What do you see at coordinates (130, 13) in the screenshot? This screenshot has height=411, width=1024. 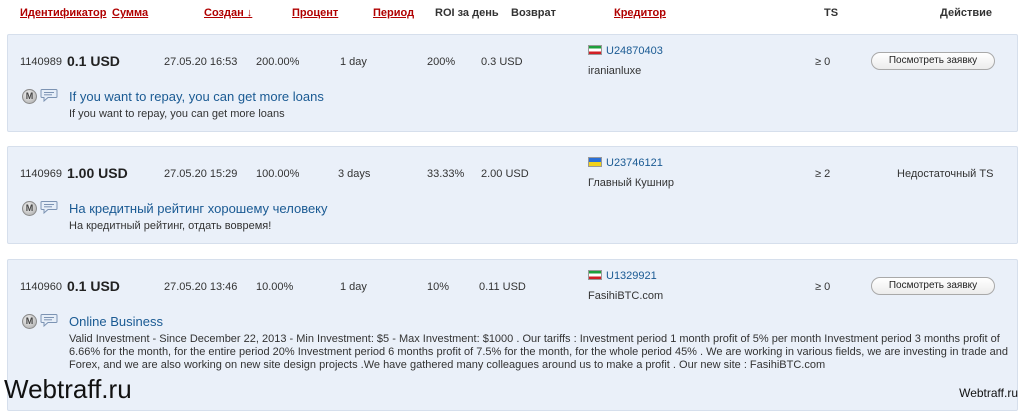 I see `sort-amount-link: Сумма` at bounding box center [130, 13].